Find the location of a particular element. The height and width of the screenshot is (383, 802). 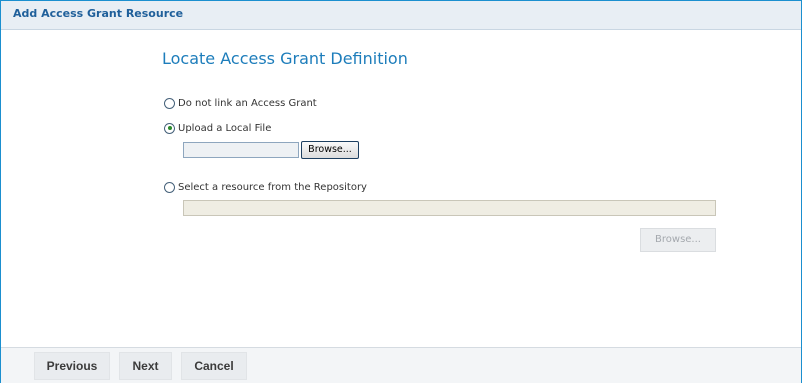

title-bar: Add Access Grant Resource is located at coordinates (401, 15).